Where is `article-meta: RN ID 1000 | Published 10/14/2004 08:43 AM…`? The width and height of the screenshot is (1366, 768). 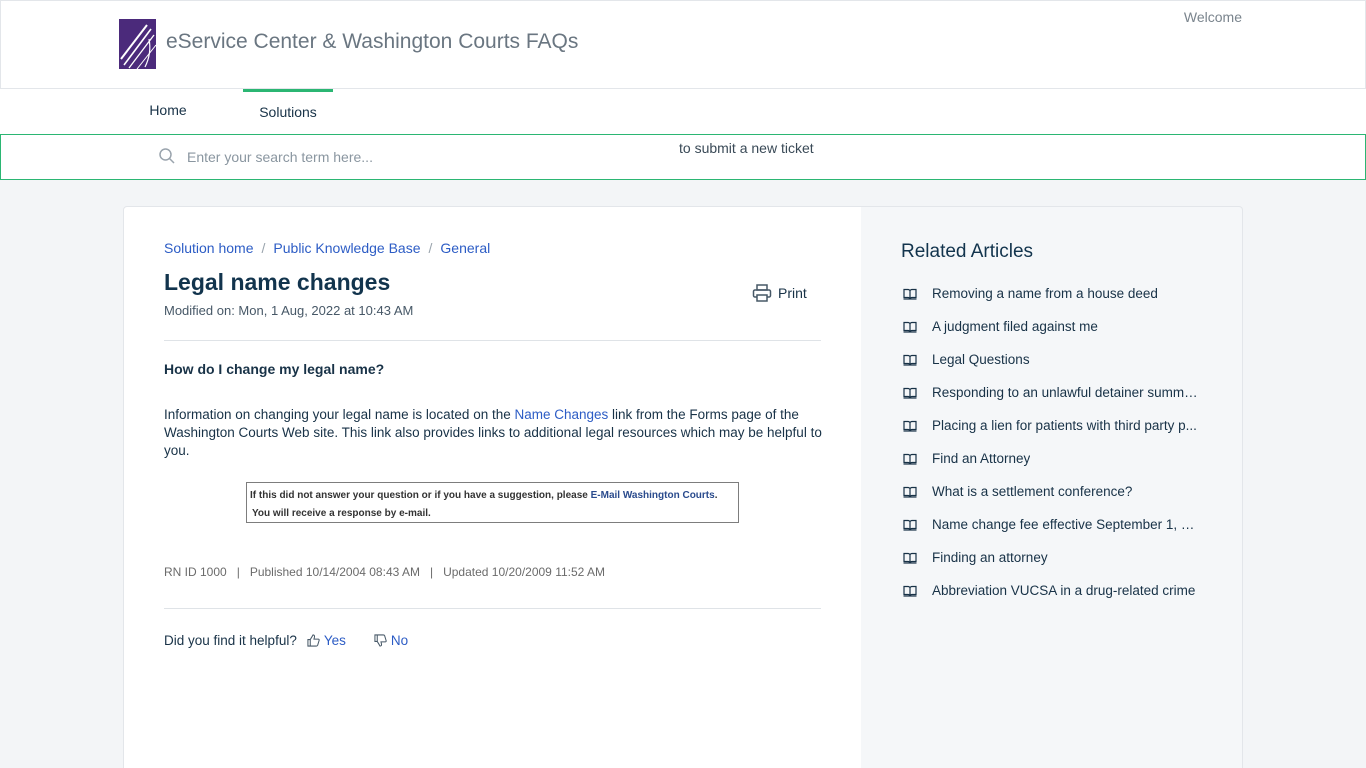
article-meta: RN ID 1000 | Published 10/14/2004 08:43 AM… is located at coordinates (384, 572).